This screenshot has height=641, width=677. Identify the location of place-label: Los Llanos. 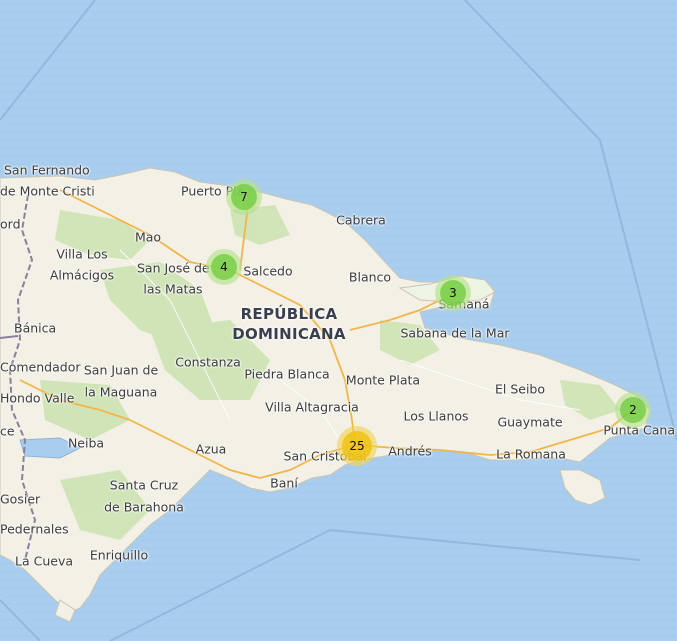
(436, 416).